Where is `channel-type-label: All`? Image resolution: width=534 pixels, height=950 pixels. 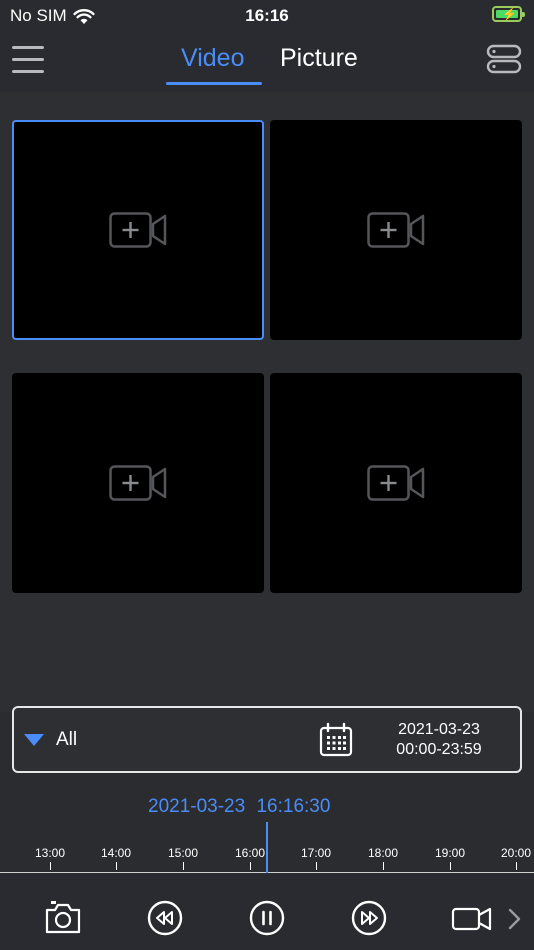 channel-type-label: All is located at coordinates (67, 739).